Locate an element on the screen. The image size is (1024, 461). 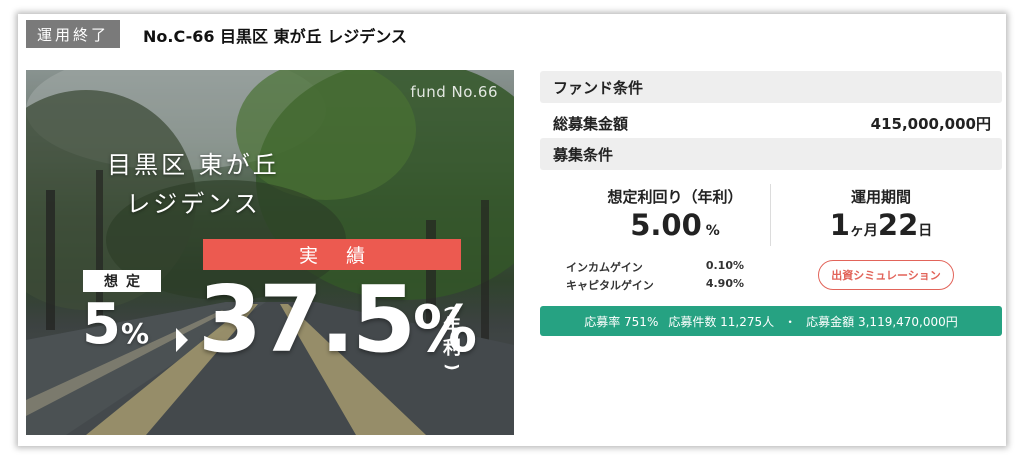
capital-gain-value: 4.90% is located at coordinates (724, 283).